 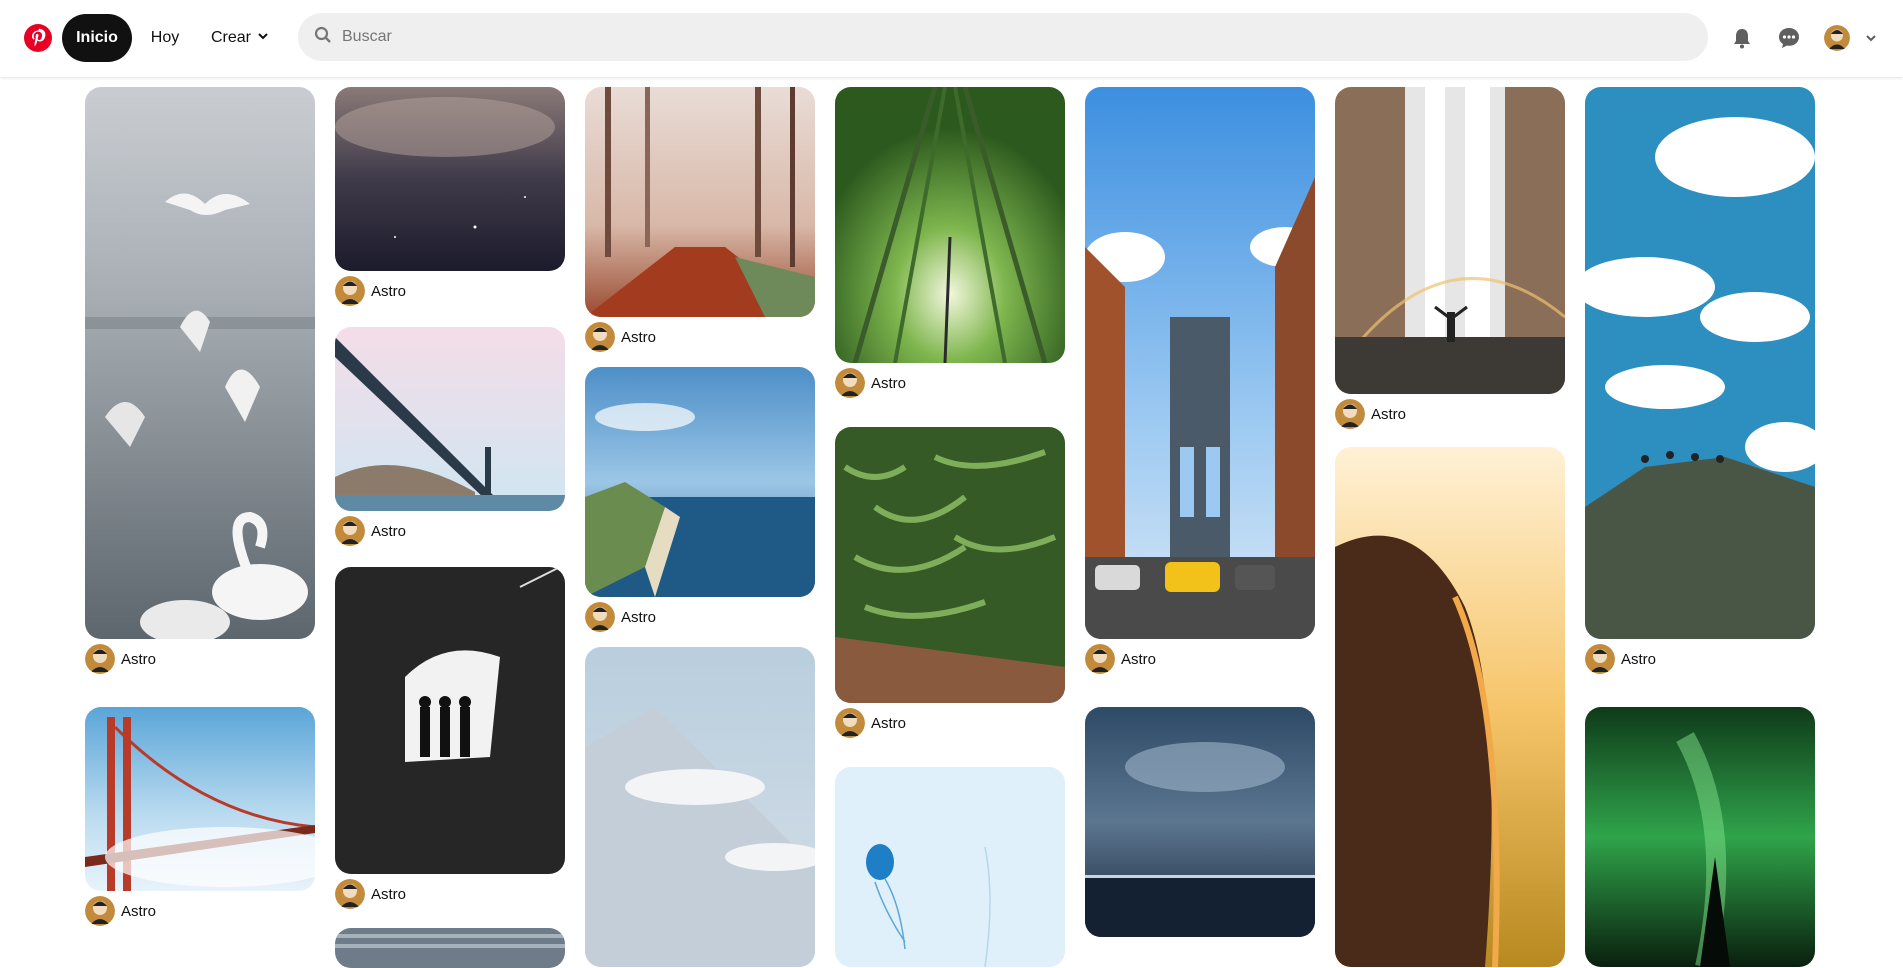 I want to click on pinterest-logo, so click(x=38, y=38).